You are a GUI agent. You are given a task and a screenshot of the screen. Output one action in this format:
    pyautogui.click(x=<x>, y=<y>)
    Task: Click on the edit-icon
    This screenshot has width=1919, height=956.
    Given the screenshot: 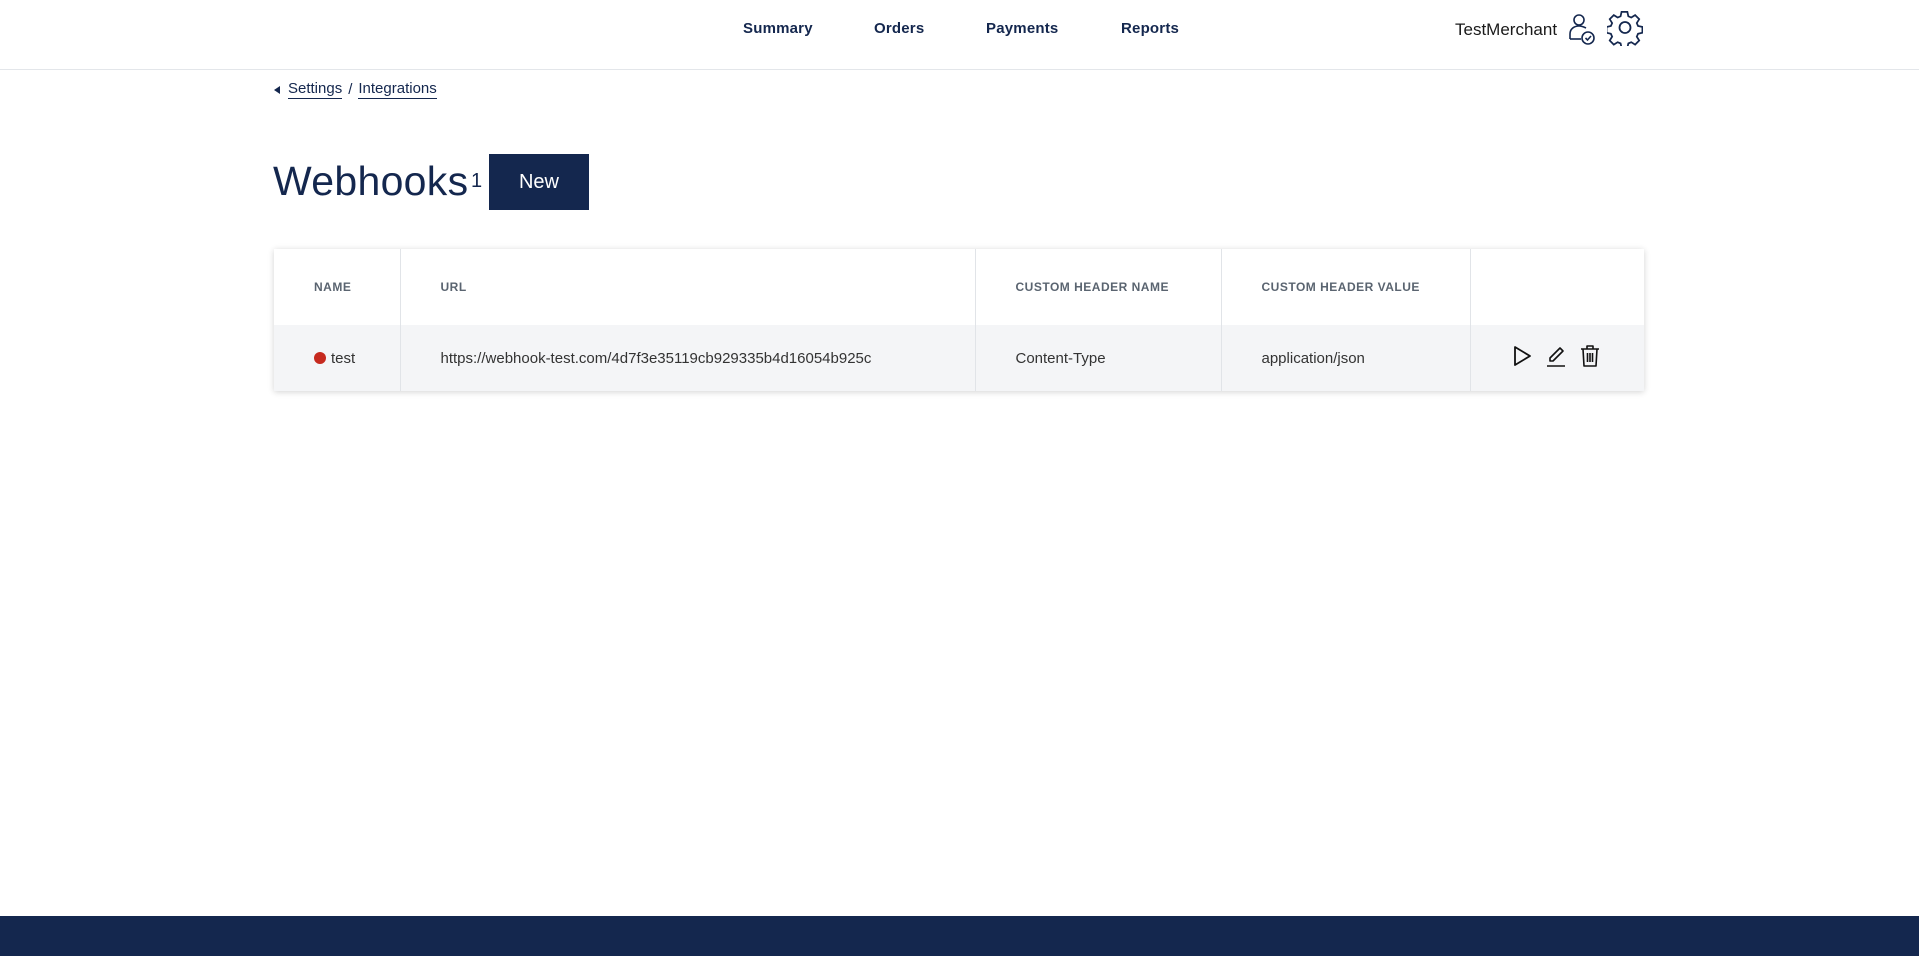 What is the action you would take?
    pyautogui.click(x=1556, y=358)
    